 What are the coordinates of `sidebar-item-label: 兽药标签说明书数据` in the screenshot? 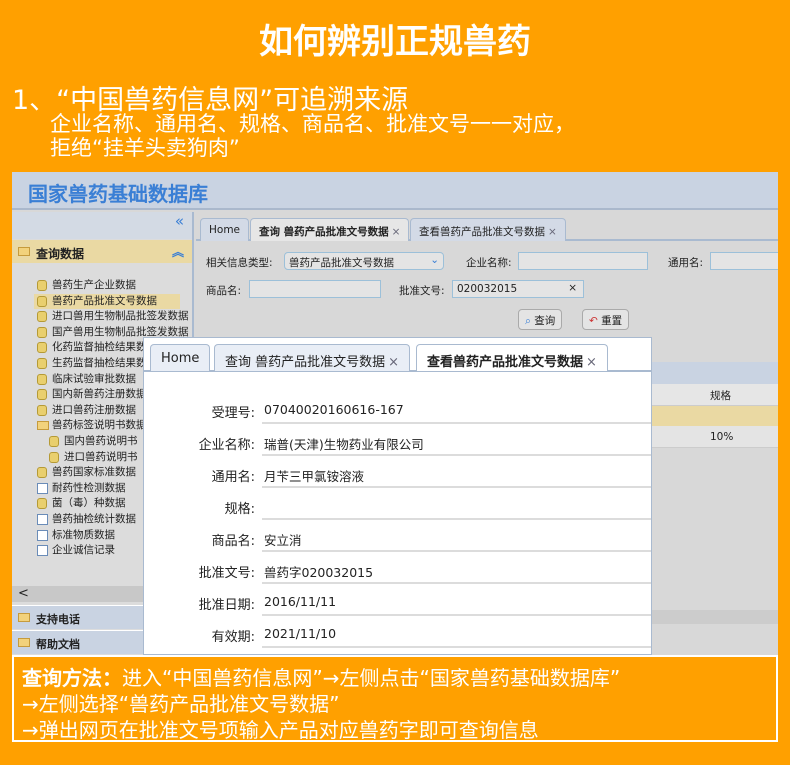 It's located at (99, 425).